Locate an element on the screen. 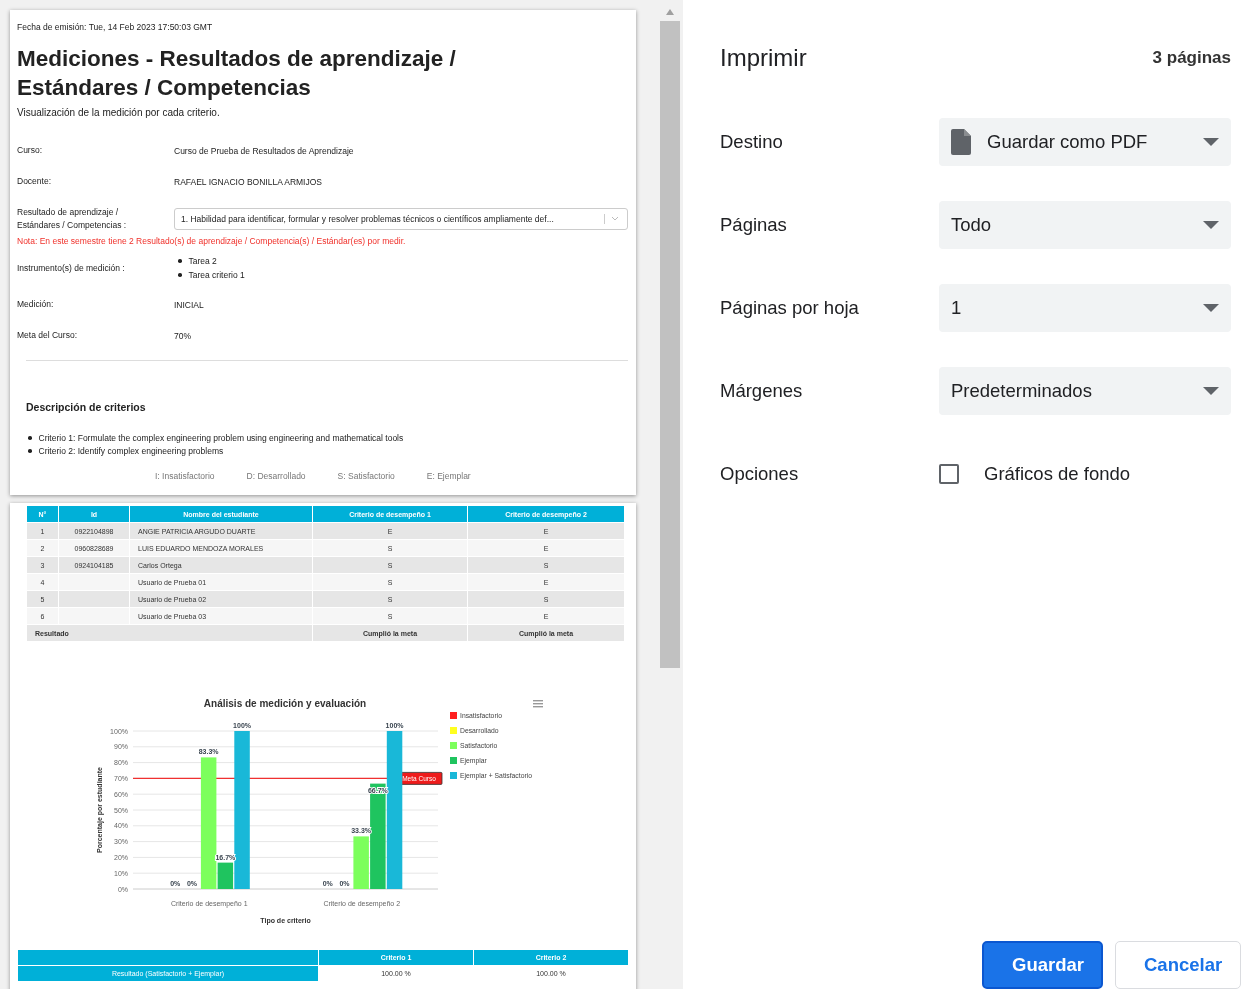 The height and width of the screenshot is (989, 1241). menu-icon is located at coordinates (538, 704).